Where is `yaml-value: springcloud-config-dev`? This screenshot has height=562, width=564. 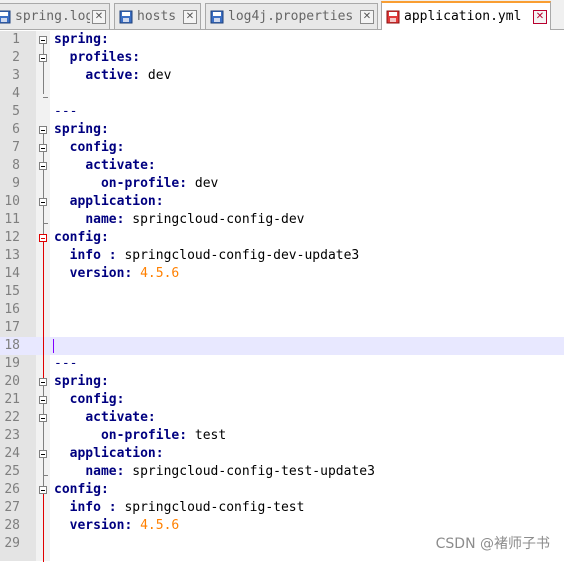 yaml-value: springcloud-config-dev is located at coordinates (214, 219).